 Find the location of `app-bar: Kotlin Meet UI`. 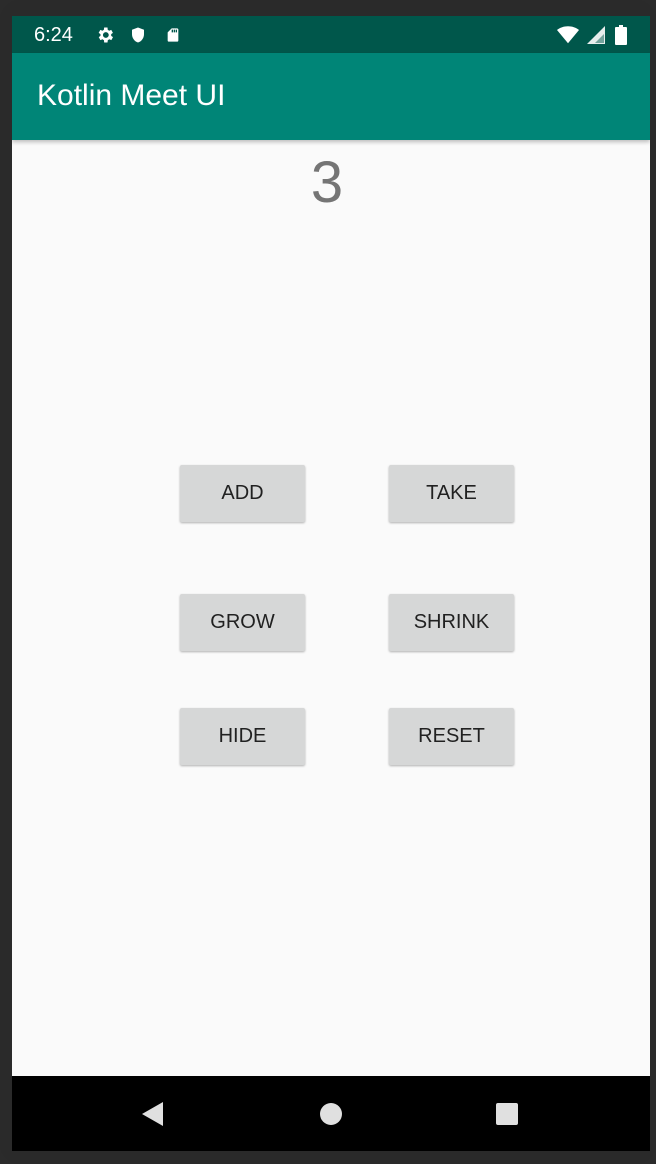

app-bar: Kotlin Meet UI is located at coordinates (331, 96).